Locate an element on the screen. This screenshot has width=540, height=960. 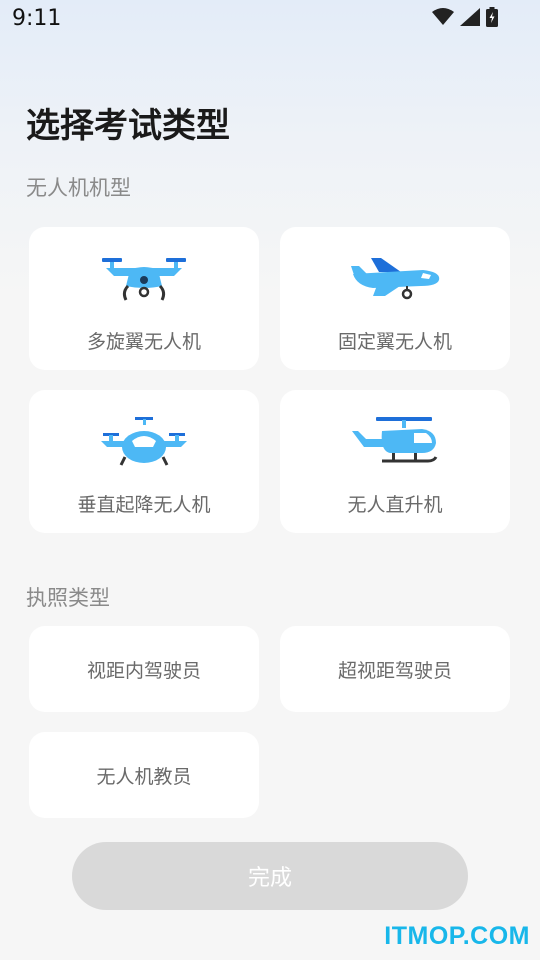
page-title: 选择考试类型 is located at coordinates (128, 126).